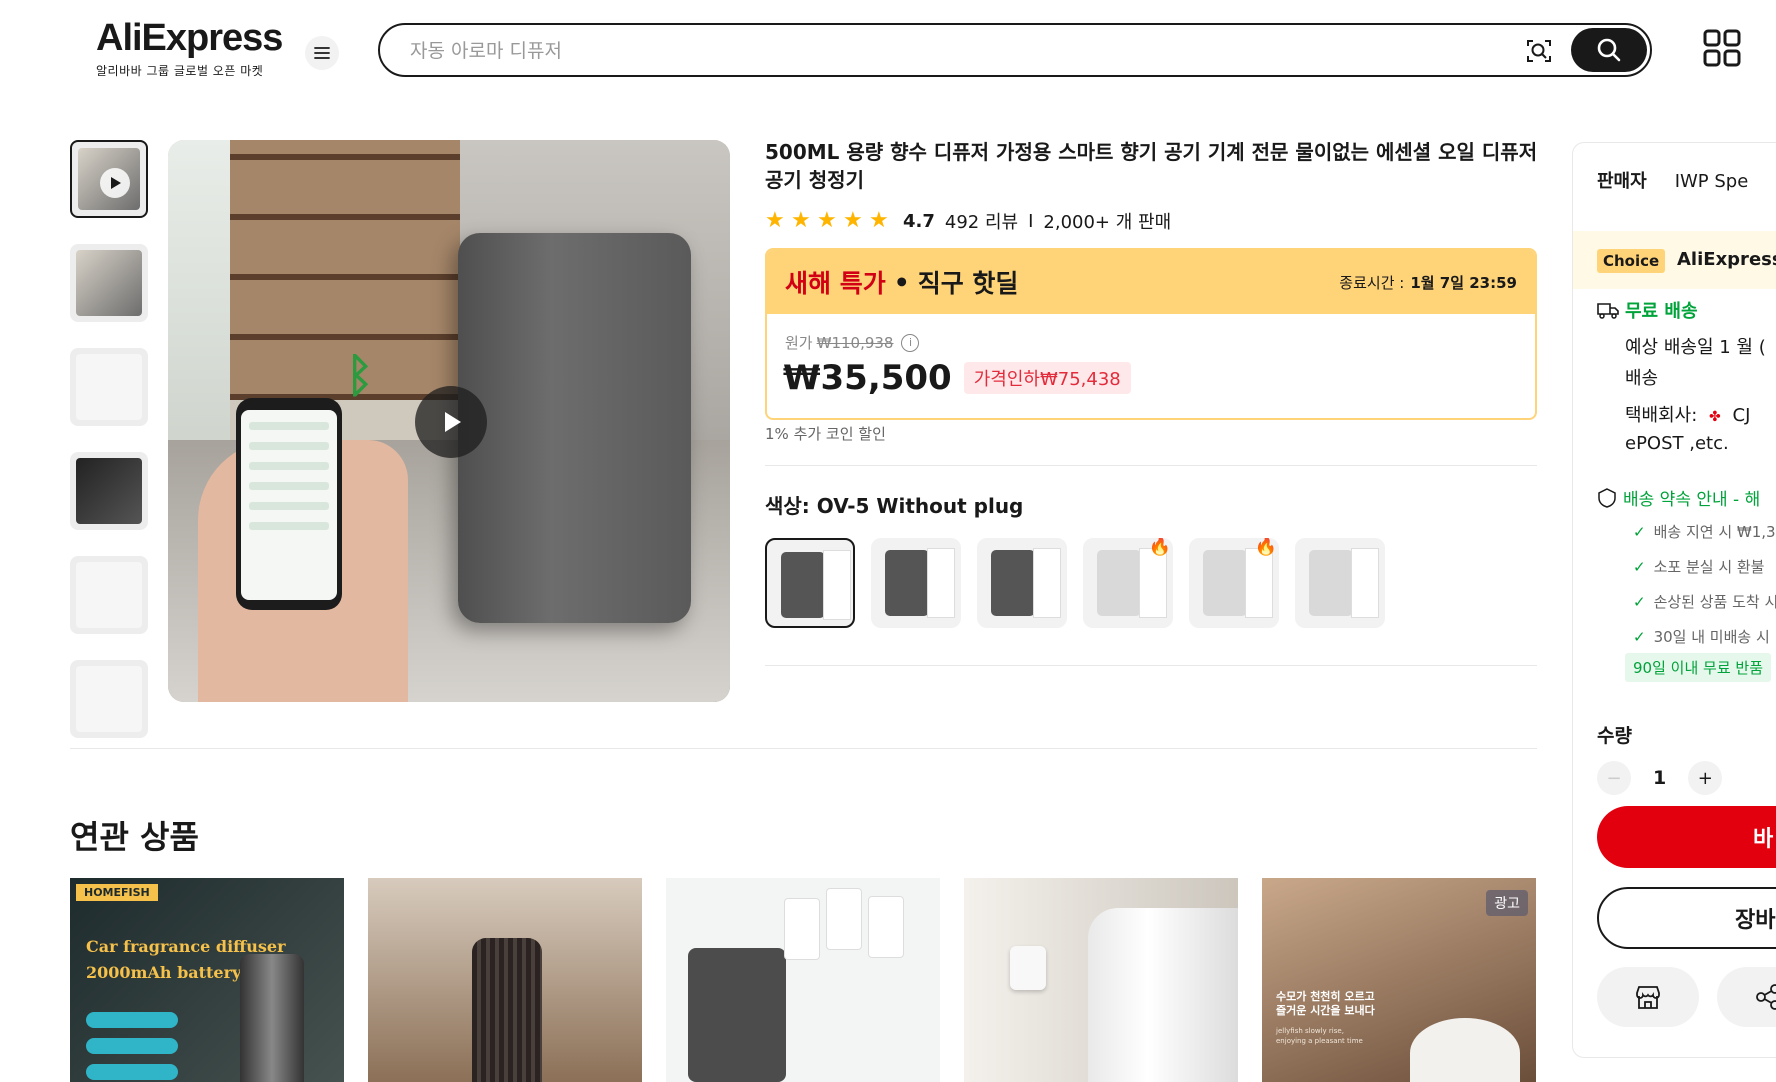  What do you see at coordinates (180, 71) in the screenshot?
I see `logo-subtitle: 알리바바 그룹 글로벌 오픈 마켓` at bounding box center [180, 71].